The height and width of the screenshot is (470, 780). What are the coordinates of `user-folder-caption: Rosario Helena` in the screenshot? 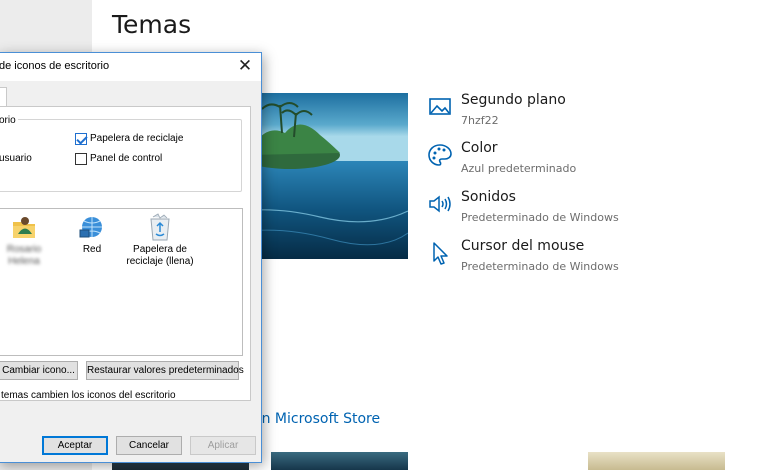 It's located at (24, 255).